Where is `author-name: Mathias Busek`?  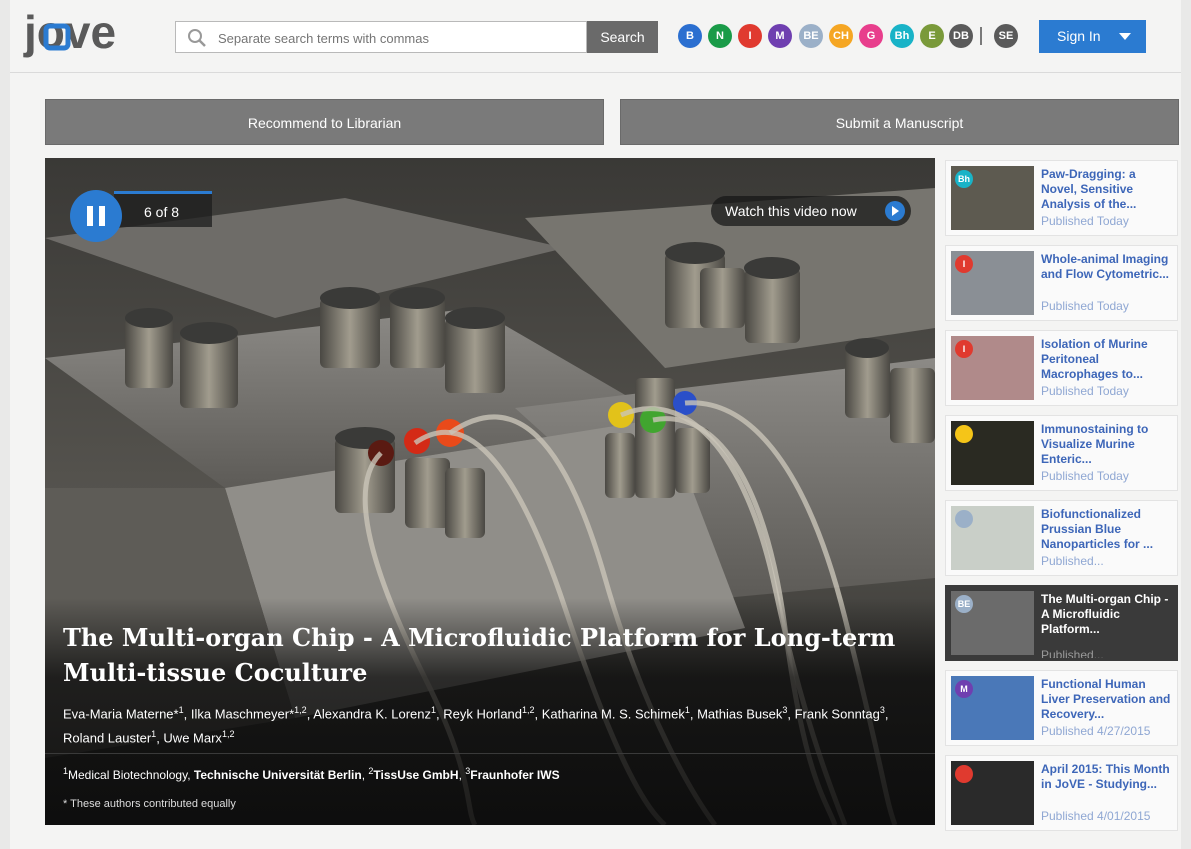
author-name: Mathias Busek is located at coordinates (739, 713).